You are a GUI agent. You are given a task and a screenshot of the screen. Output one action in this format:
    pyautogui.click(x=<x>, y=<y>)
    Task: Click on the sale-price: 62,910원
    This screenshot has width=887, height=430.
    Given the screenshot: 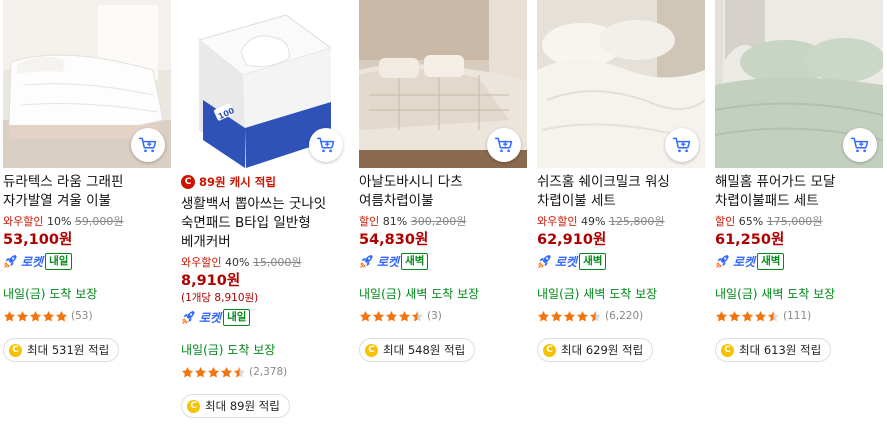 What is the action you would take?
    pyautogui.click(x=572, y=240)
    